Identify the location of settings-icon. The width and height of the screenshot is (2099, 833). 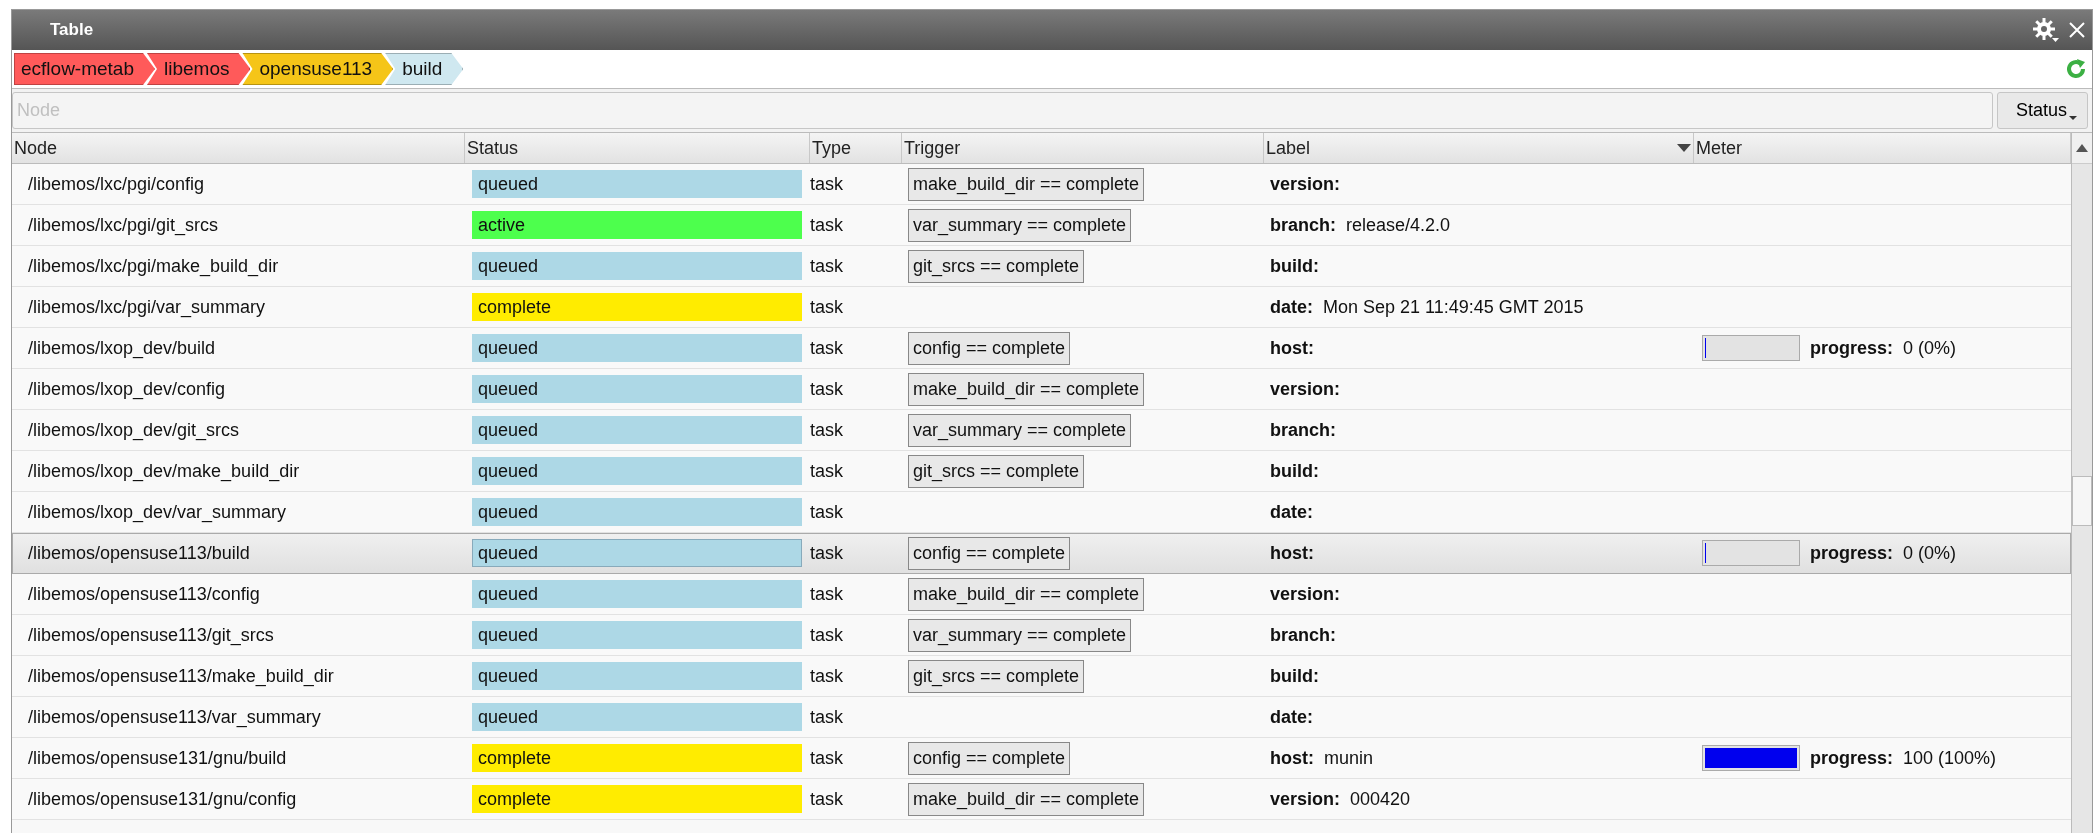
(2046, 30).